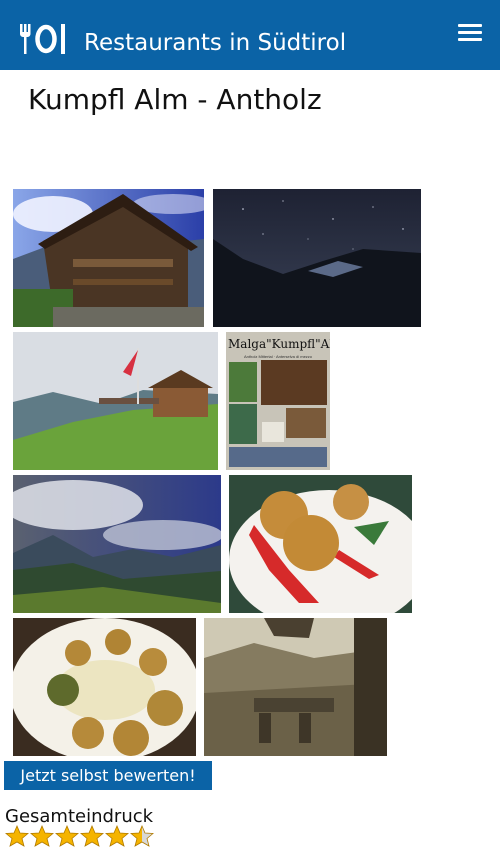 This screenshot has height=851, width=500. What do you see at coordinates (320, 544) in the screenshot?
I see `gallery-photo-dessert` at bounding box center [320, 544].